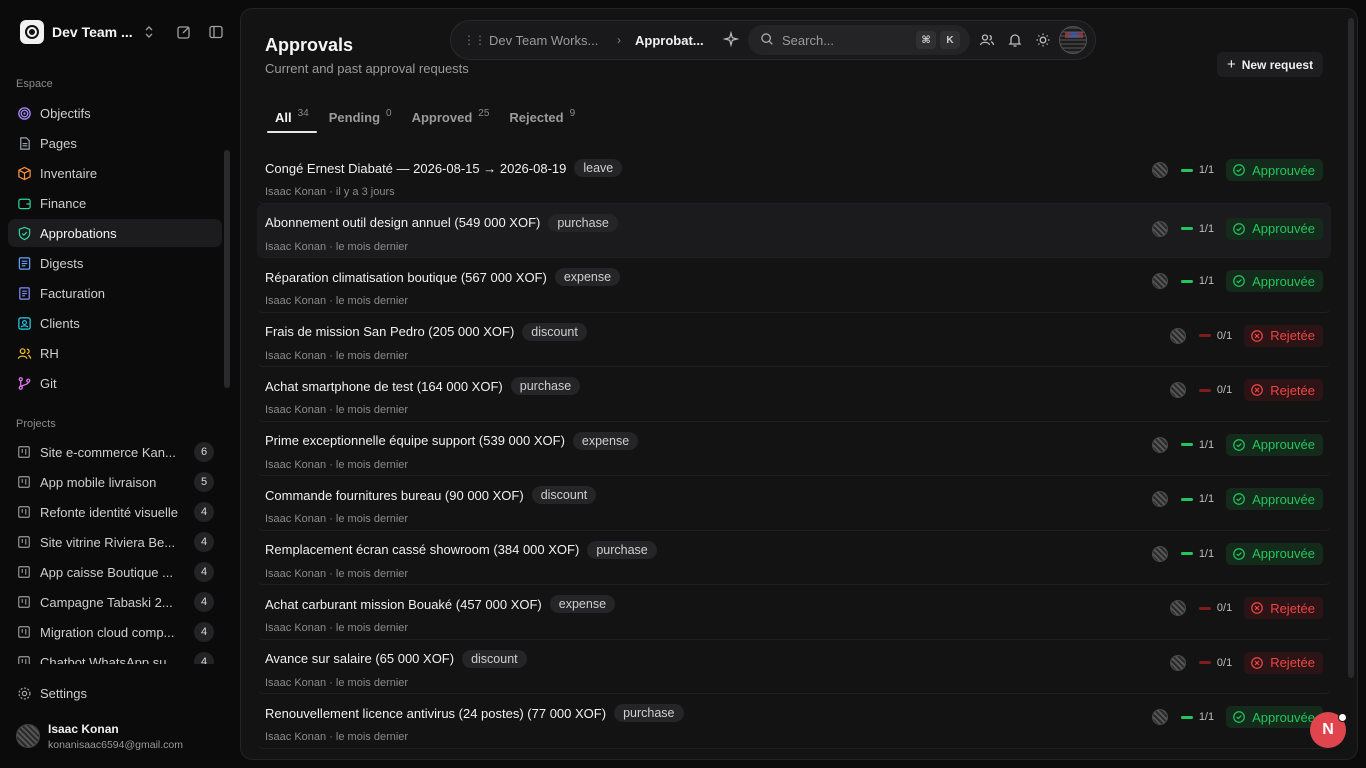 This screenshot has height=768, width=1366. What do you see at coordinates (1239, 170) in the screenshot?
I see `check-circle-icon` at bounding box center [1239, 170].